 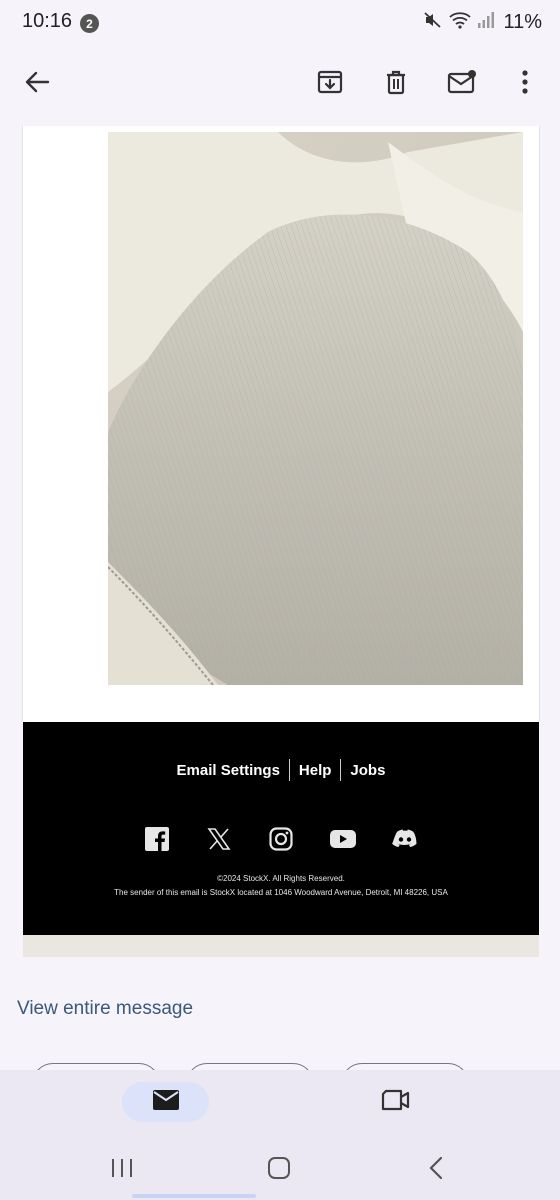 What do you see at coordinates (343, 839) in the screenshot?
I see `youtube-icon` at bounding box center [343, 839].